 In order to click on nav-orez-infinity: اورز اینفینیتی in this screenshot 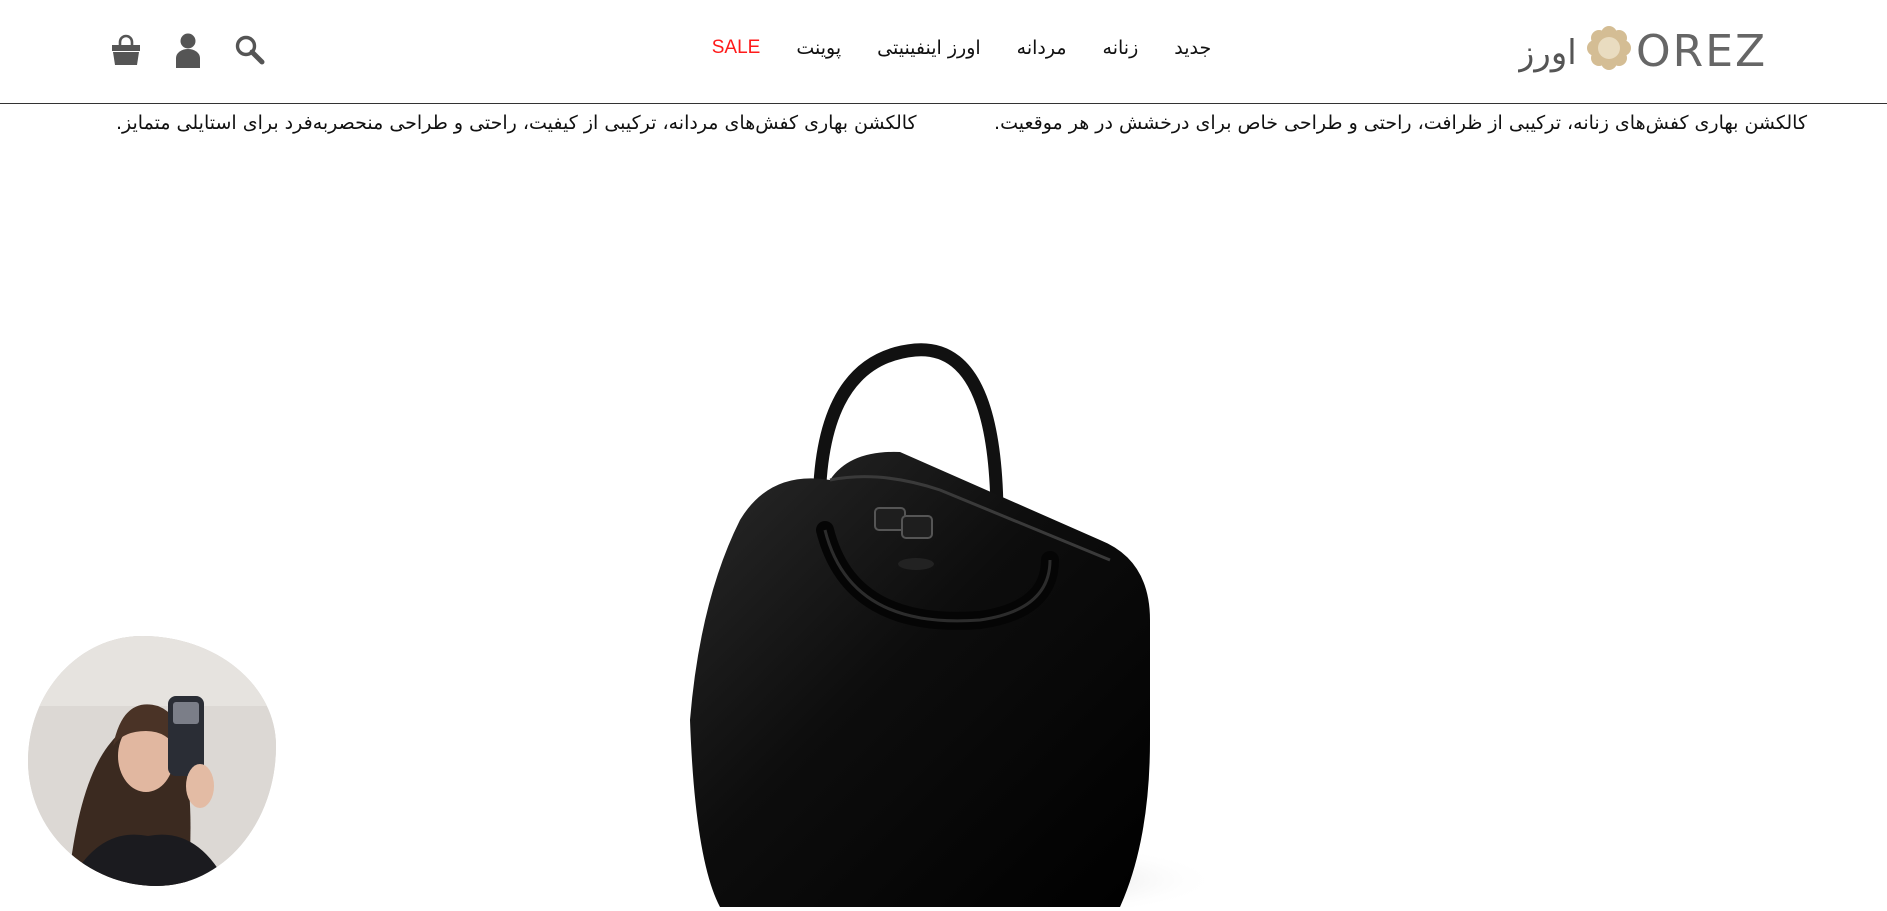, I will do `click(929, 48)`.